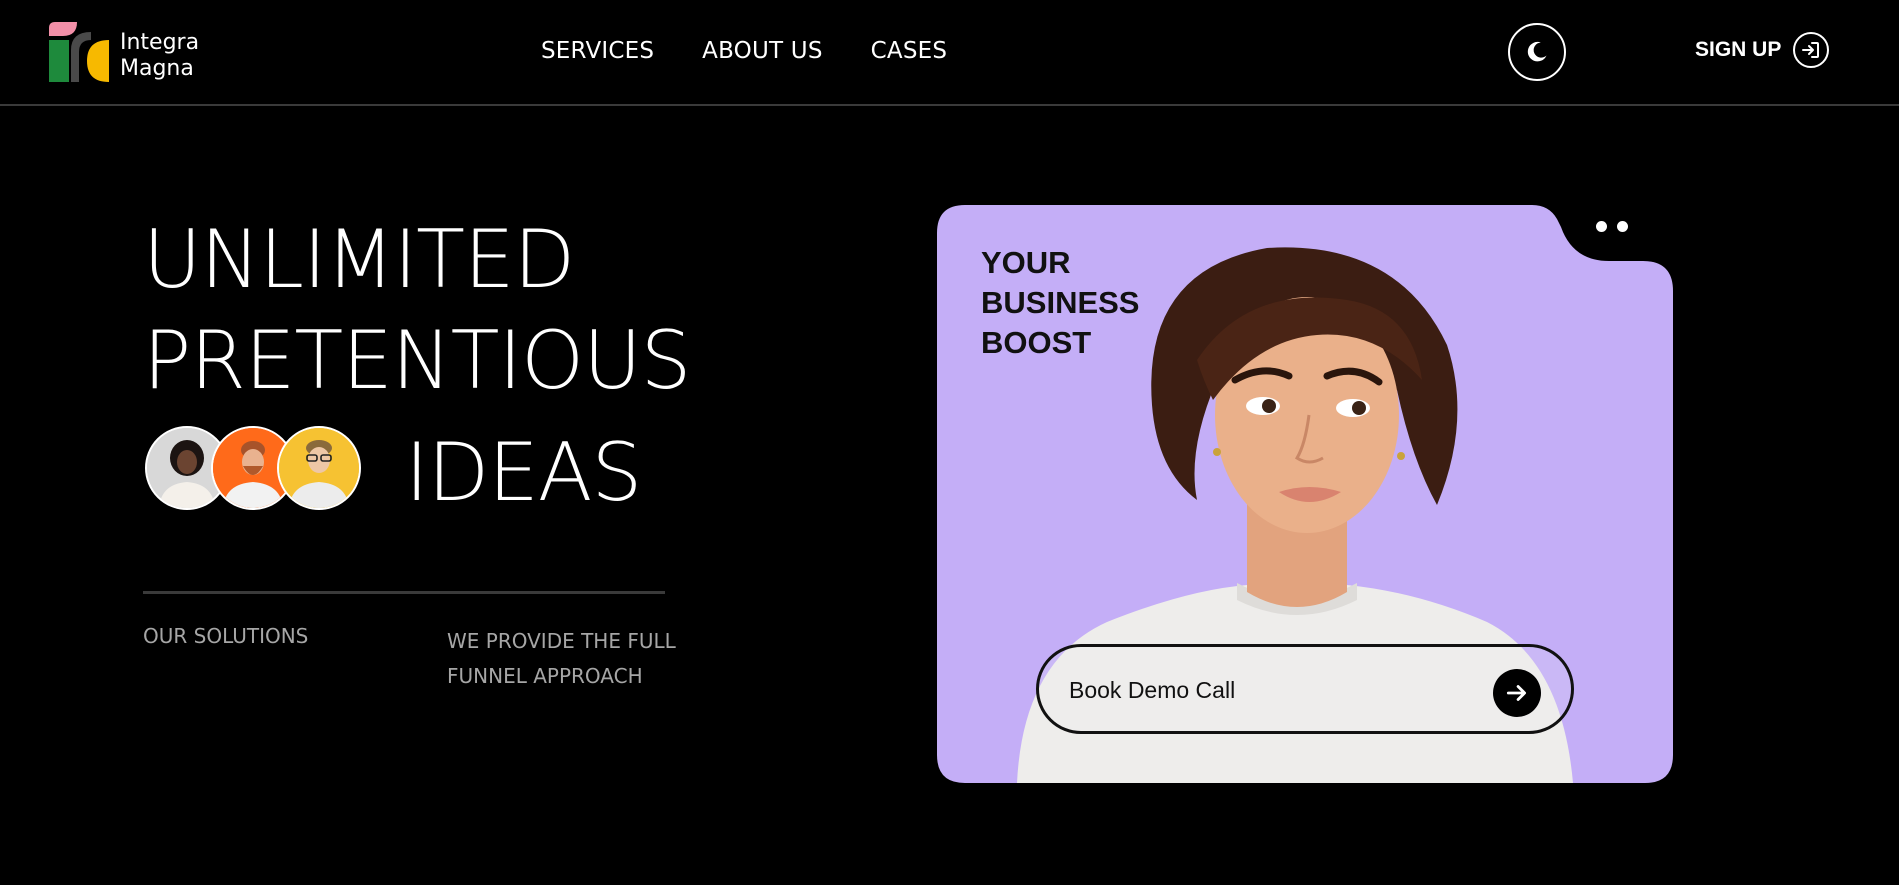 The height and width of the screenshot is (885, 1899). I want to click on brand-name-line2: Magna, so click(157, 68).